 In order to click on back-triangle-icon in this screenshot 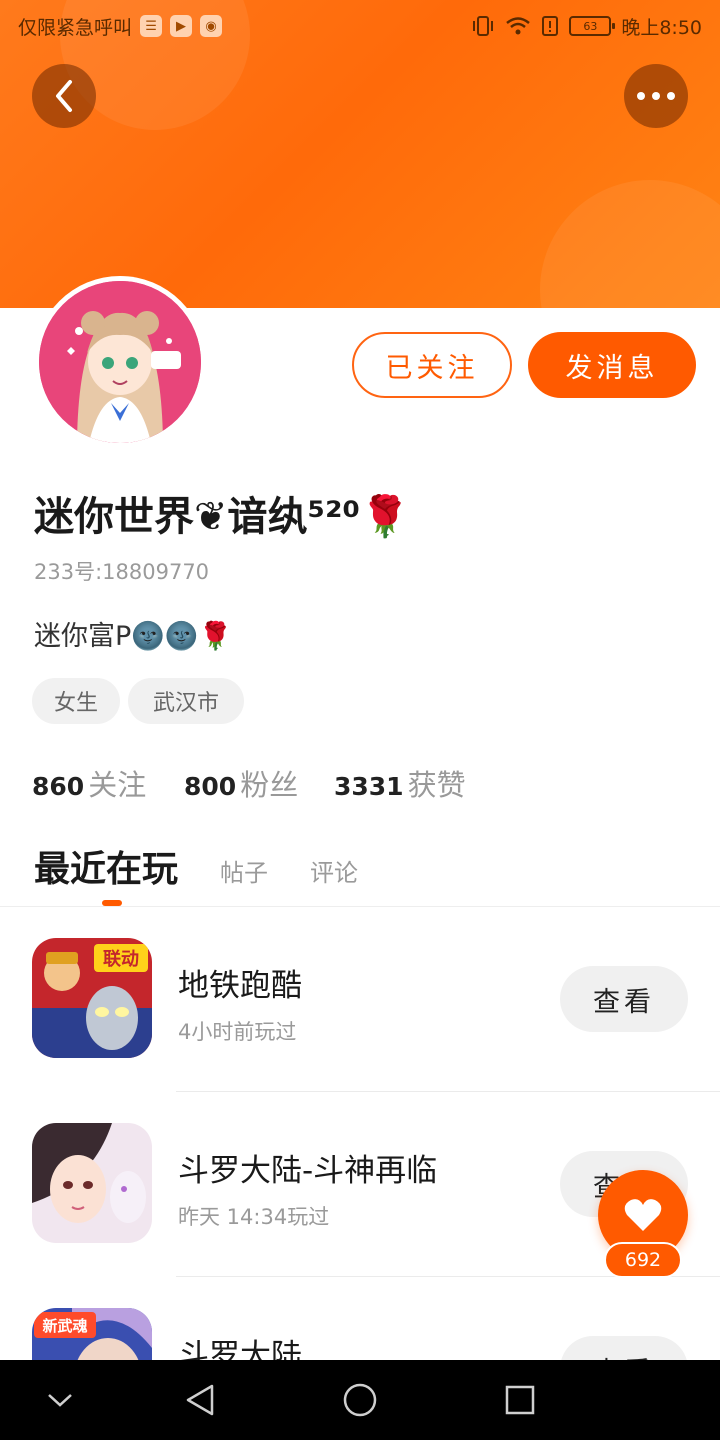, I will do `click(200, 1400)`.